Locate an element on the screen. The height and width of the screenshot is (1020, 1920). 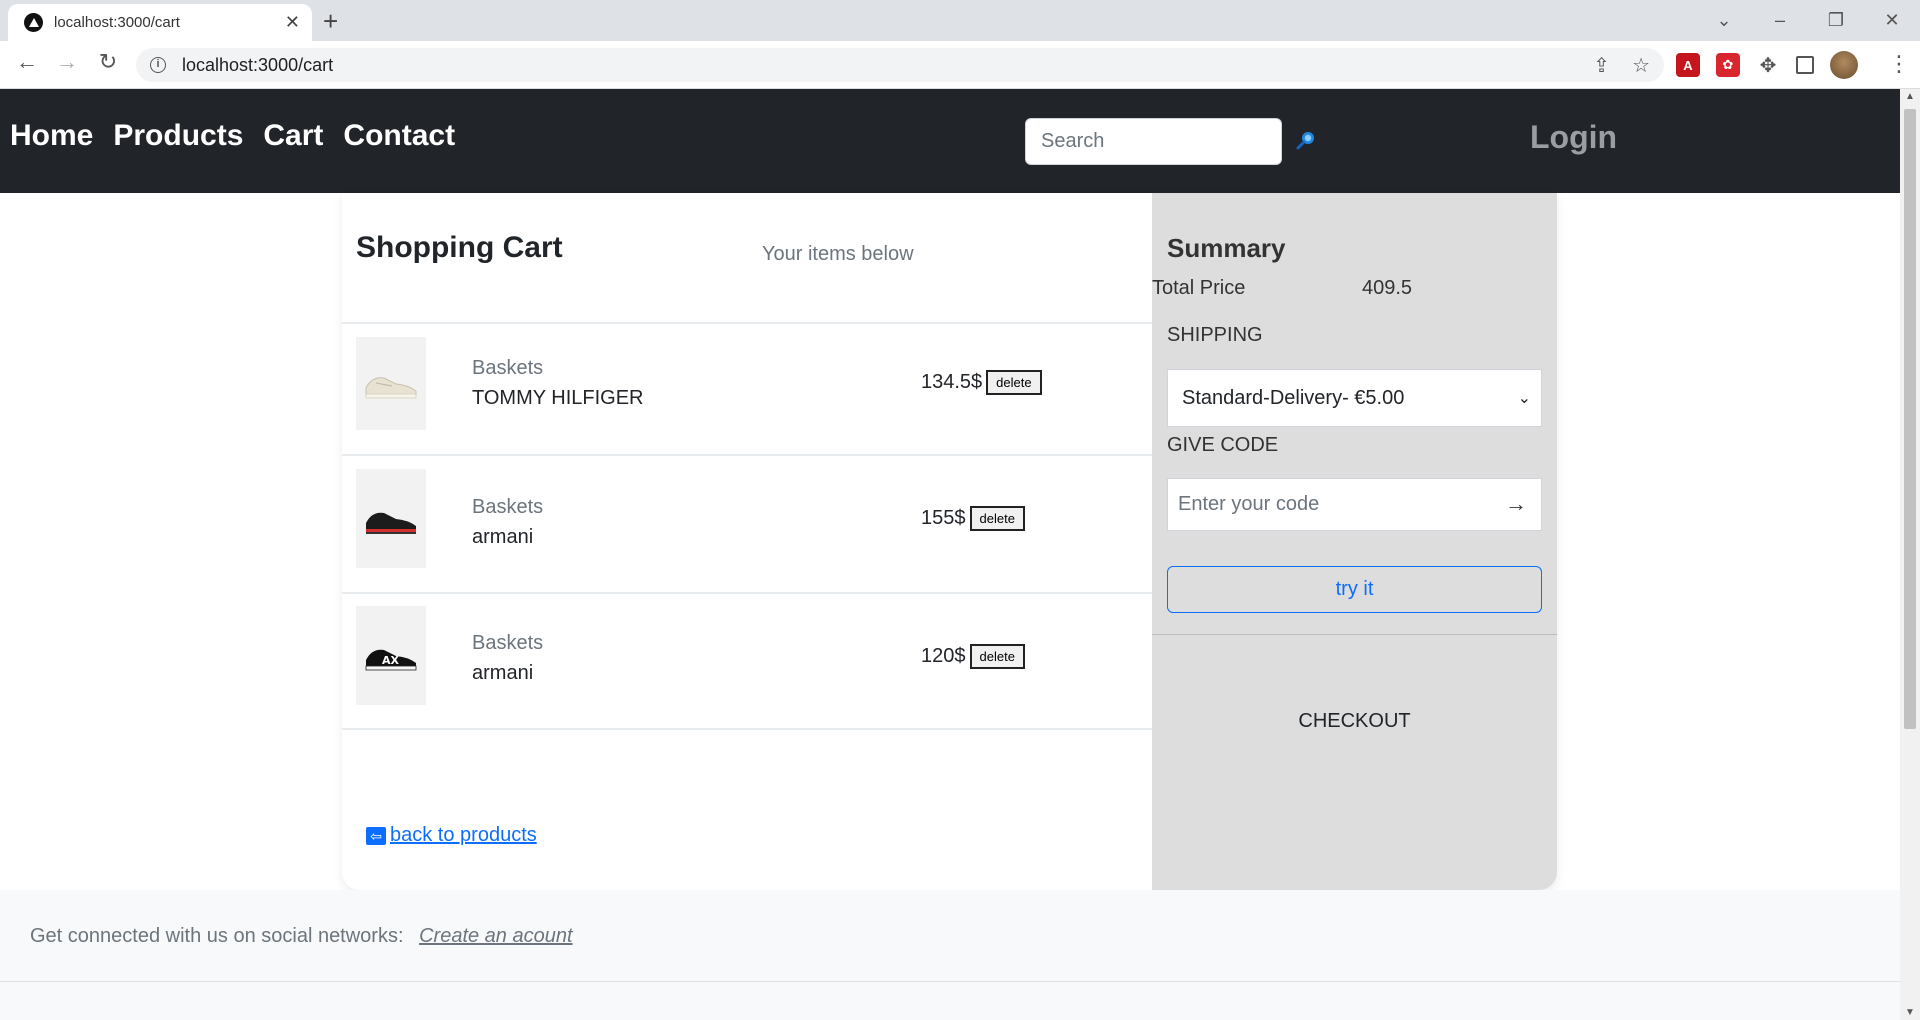
shipping-selected-value: Standard-Delivery- €5.00 is located at coordinates (1293, 397).